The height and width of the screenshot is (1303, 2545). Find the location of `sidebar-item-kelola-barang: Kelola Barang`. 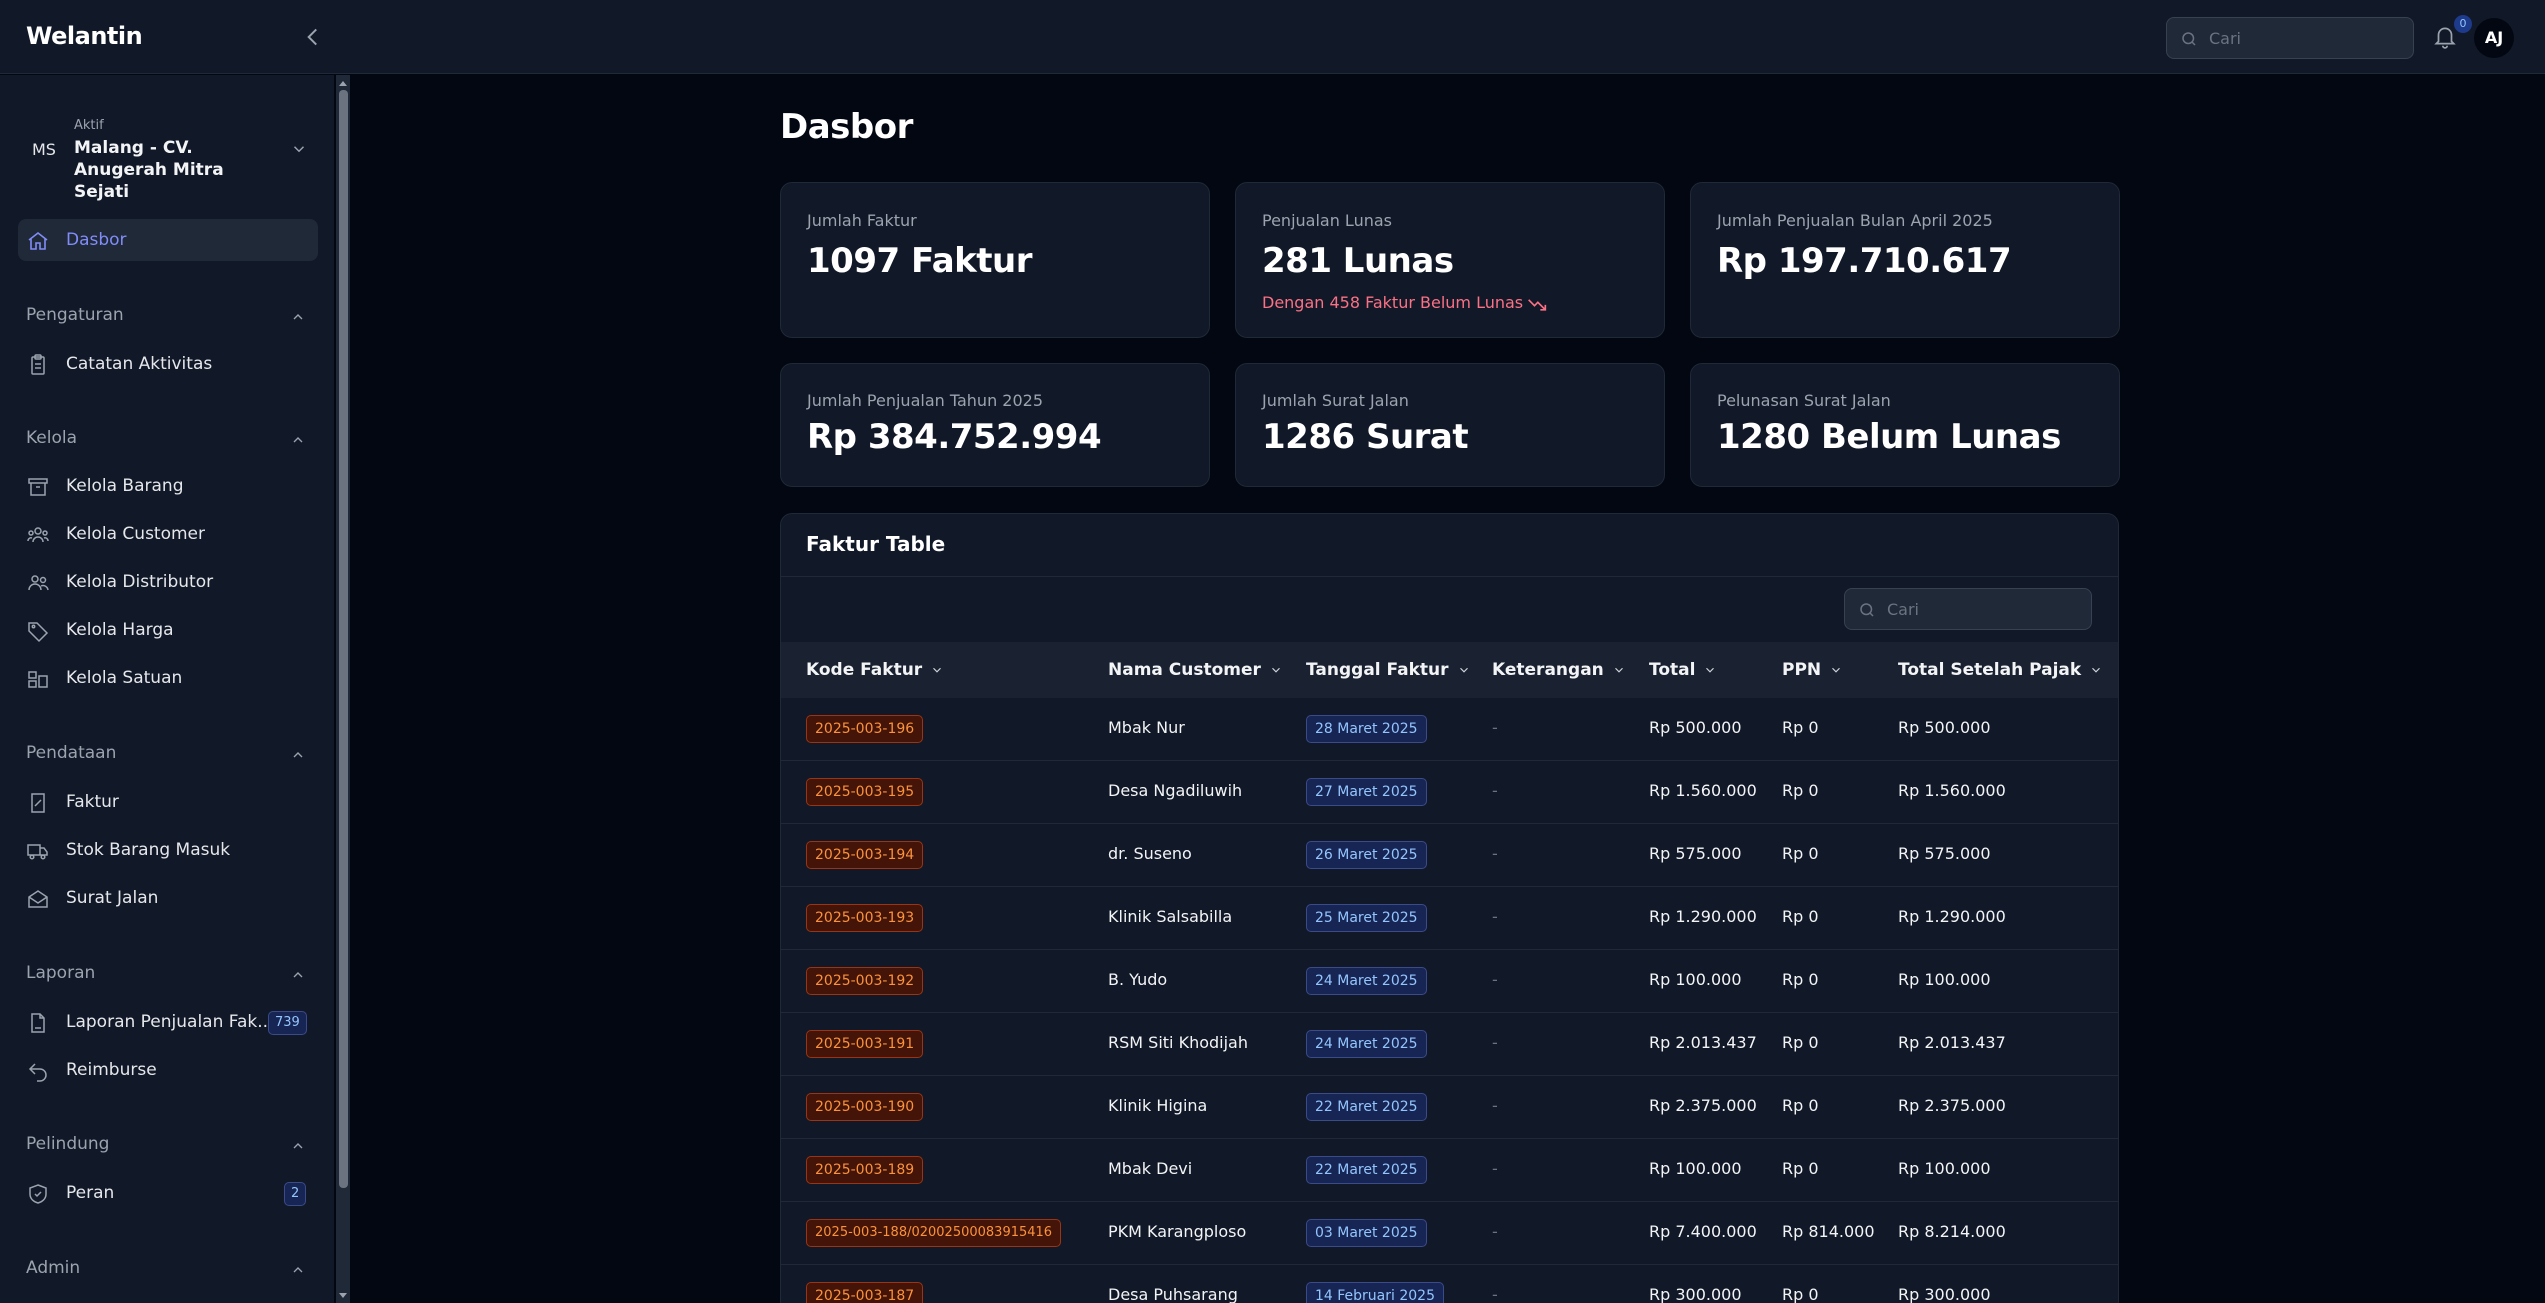

sidebar-item-kelola-barang: Kelola Barang is located at coordinates (168, 486).